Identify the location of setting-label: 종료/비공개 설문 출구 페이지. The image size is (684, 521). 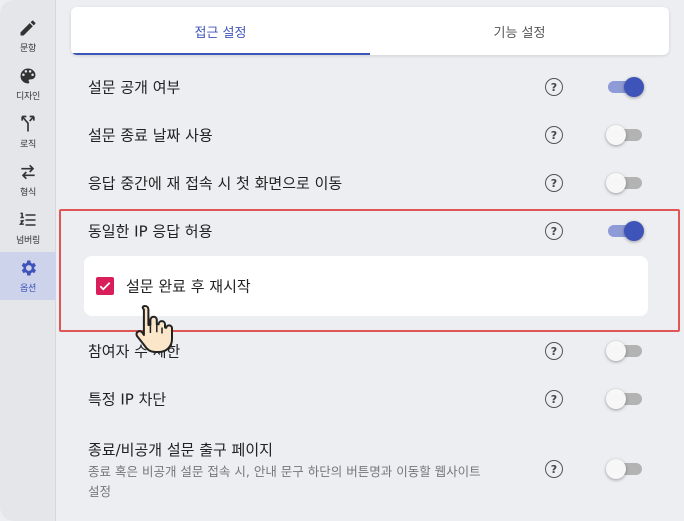
(180, 450).